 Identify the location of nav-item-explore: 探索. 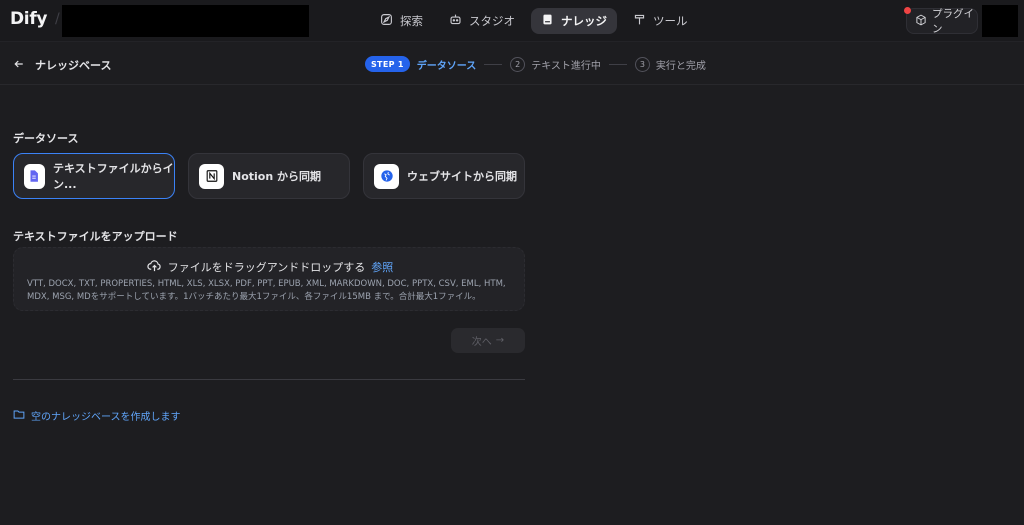
(401, 21).